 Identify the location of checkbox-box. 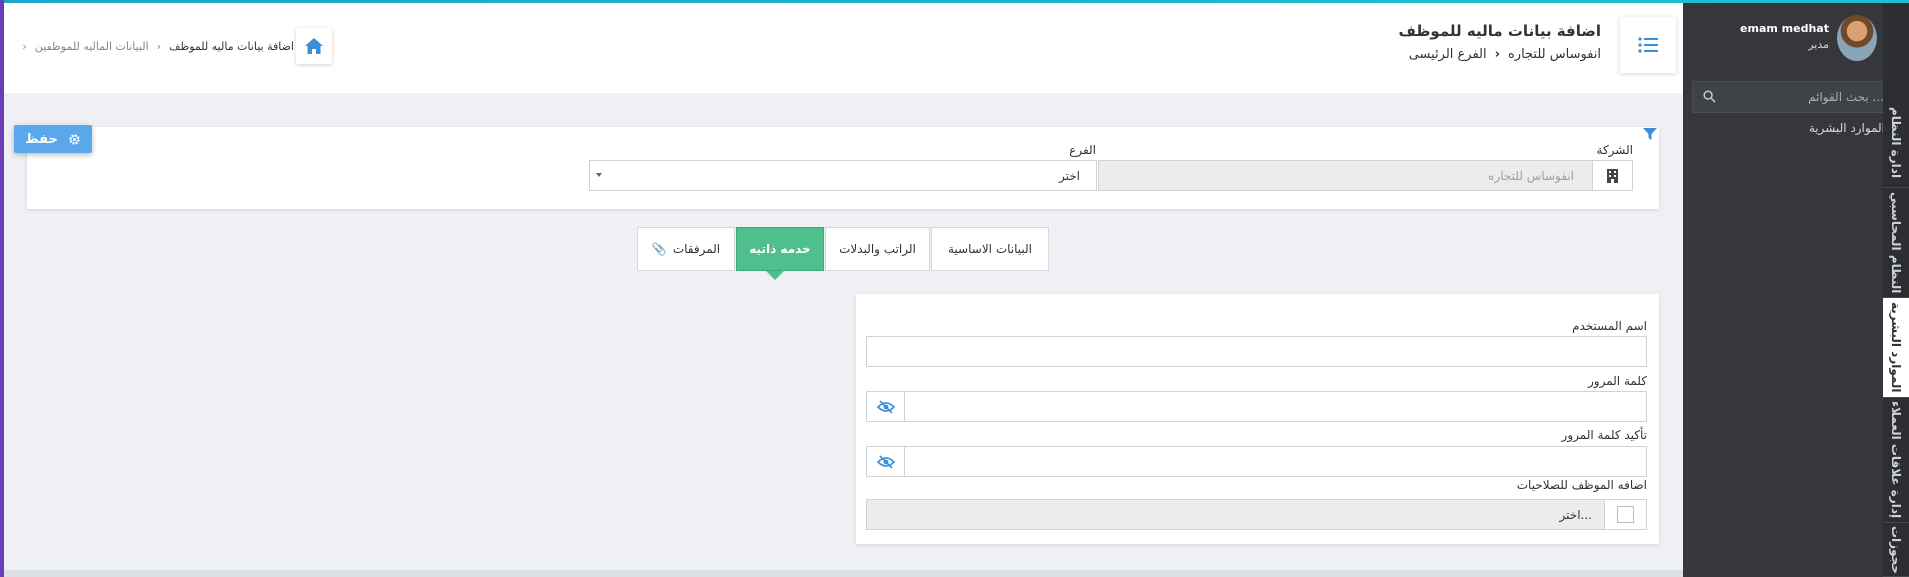
(1625, 514).